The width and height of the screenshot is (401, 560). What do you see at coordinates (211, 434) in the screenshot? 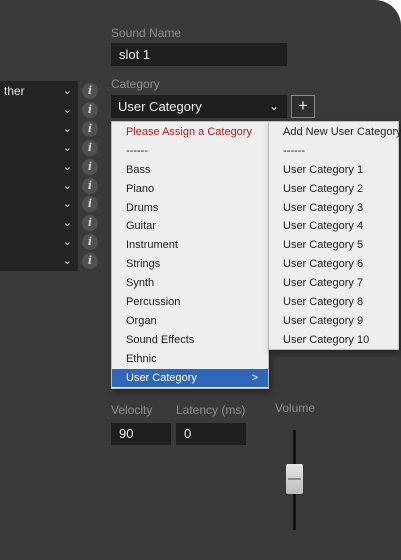
I see `latency-input: 0` at bounding box center [211, 434].